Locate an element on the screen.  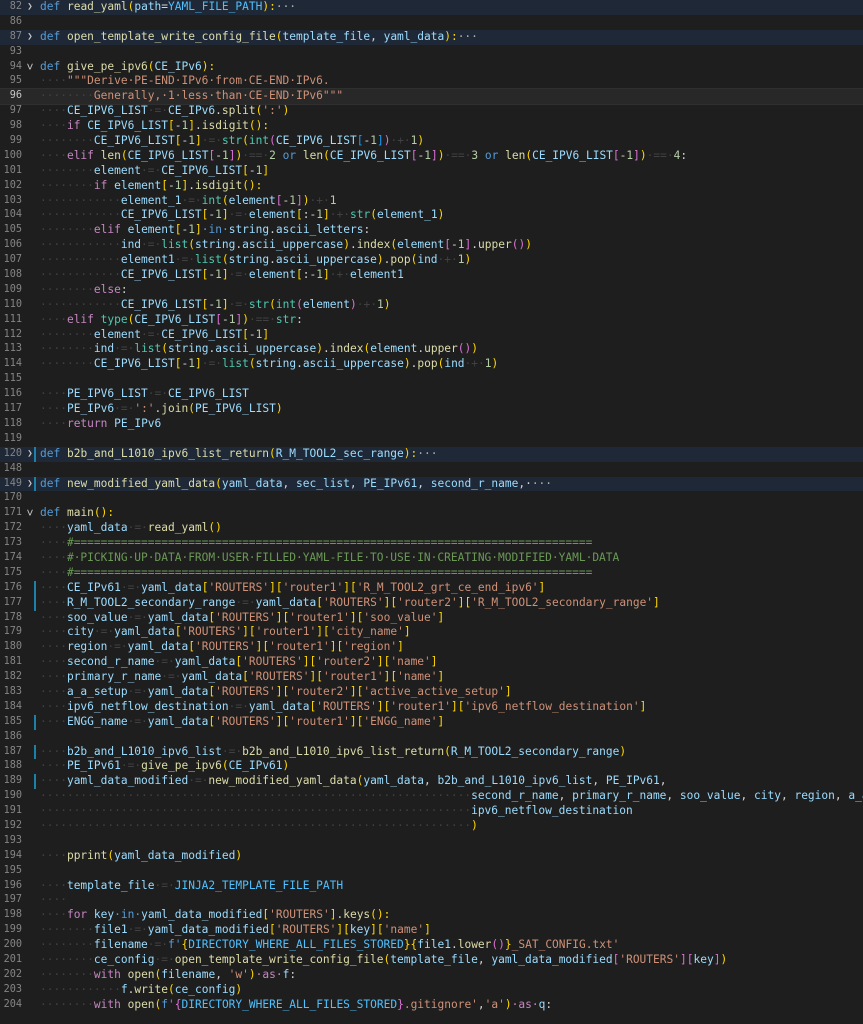
code-token: - is located at coordinates (225, 319).